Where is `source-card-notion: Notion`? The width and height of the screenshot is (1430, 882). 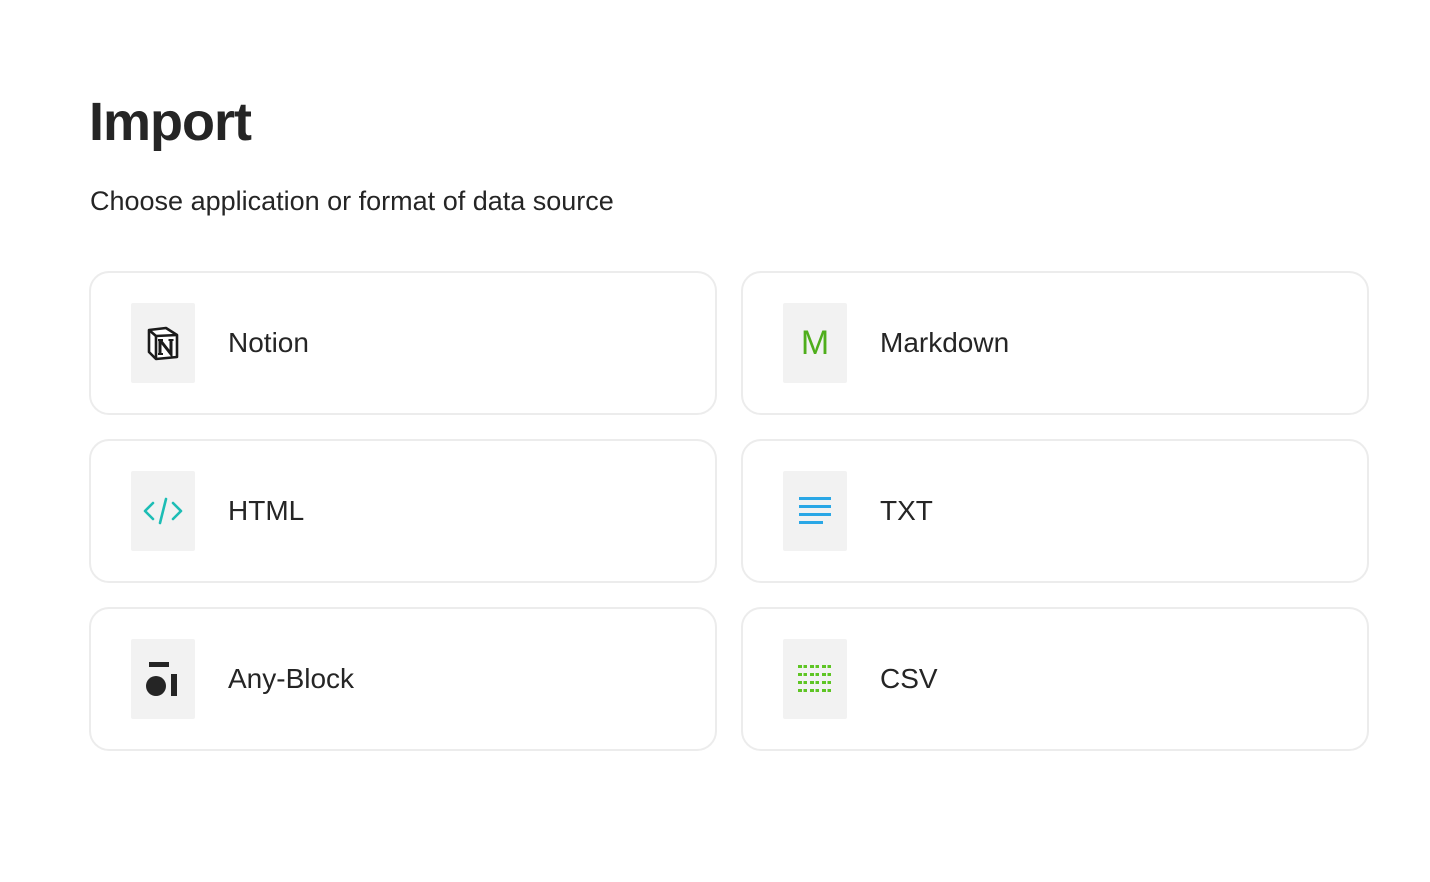 source-card-notion: Notion is located at coordinates (403, 343).